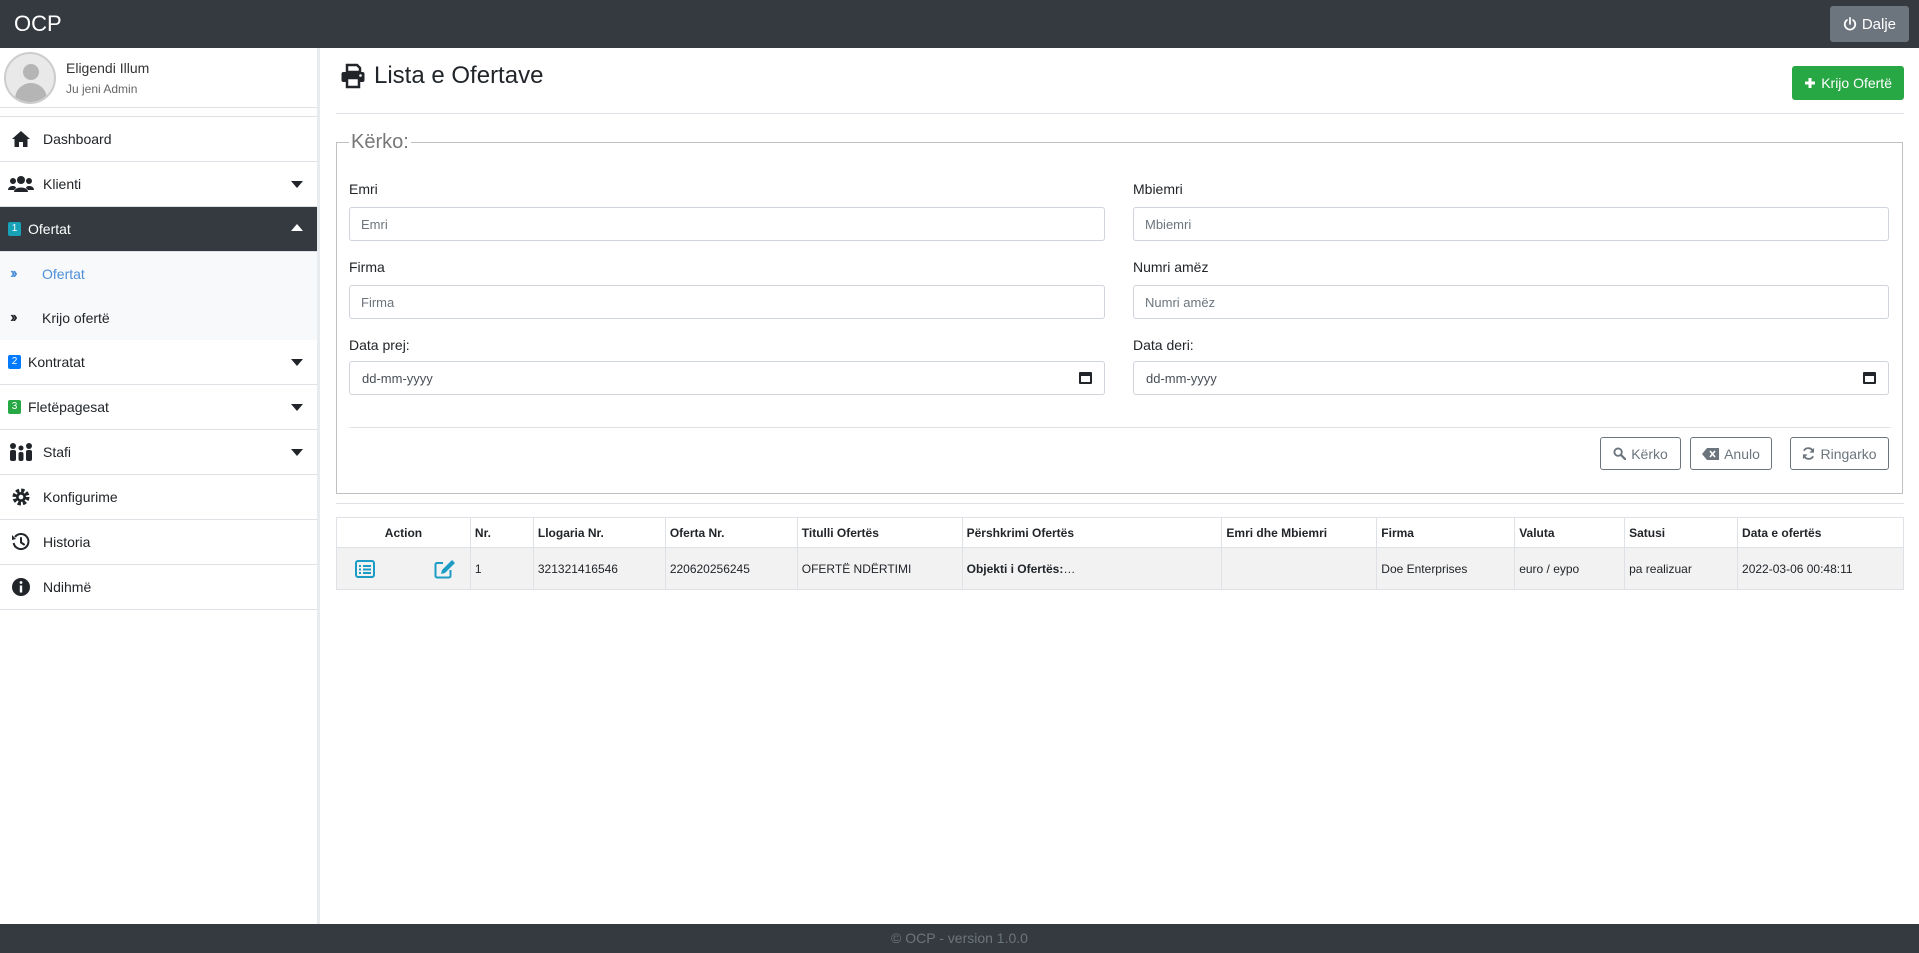 The width and height of the screenshot is (1919, 953). What do you see at coordinates (21, 542) in the screenshot?
I see `history-icon` at bounding box center [21, 542].